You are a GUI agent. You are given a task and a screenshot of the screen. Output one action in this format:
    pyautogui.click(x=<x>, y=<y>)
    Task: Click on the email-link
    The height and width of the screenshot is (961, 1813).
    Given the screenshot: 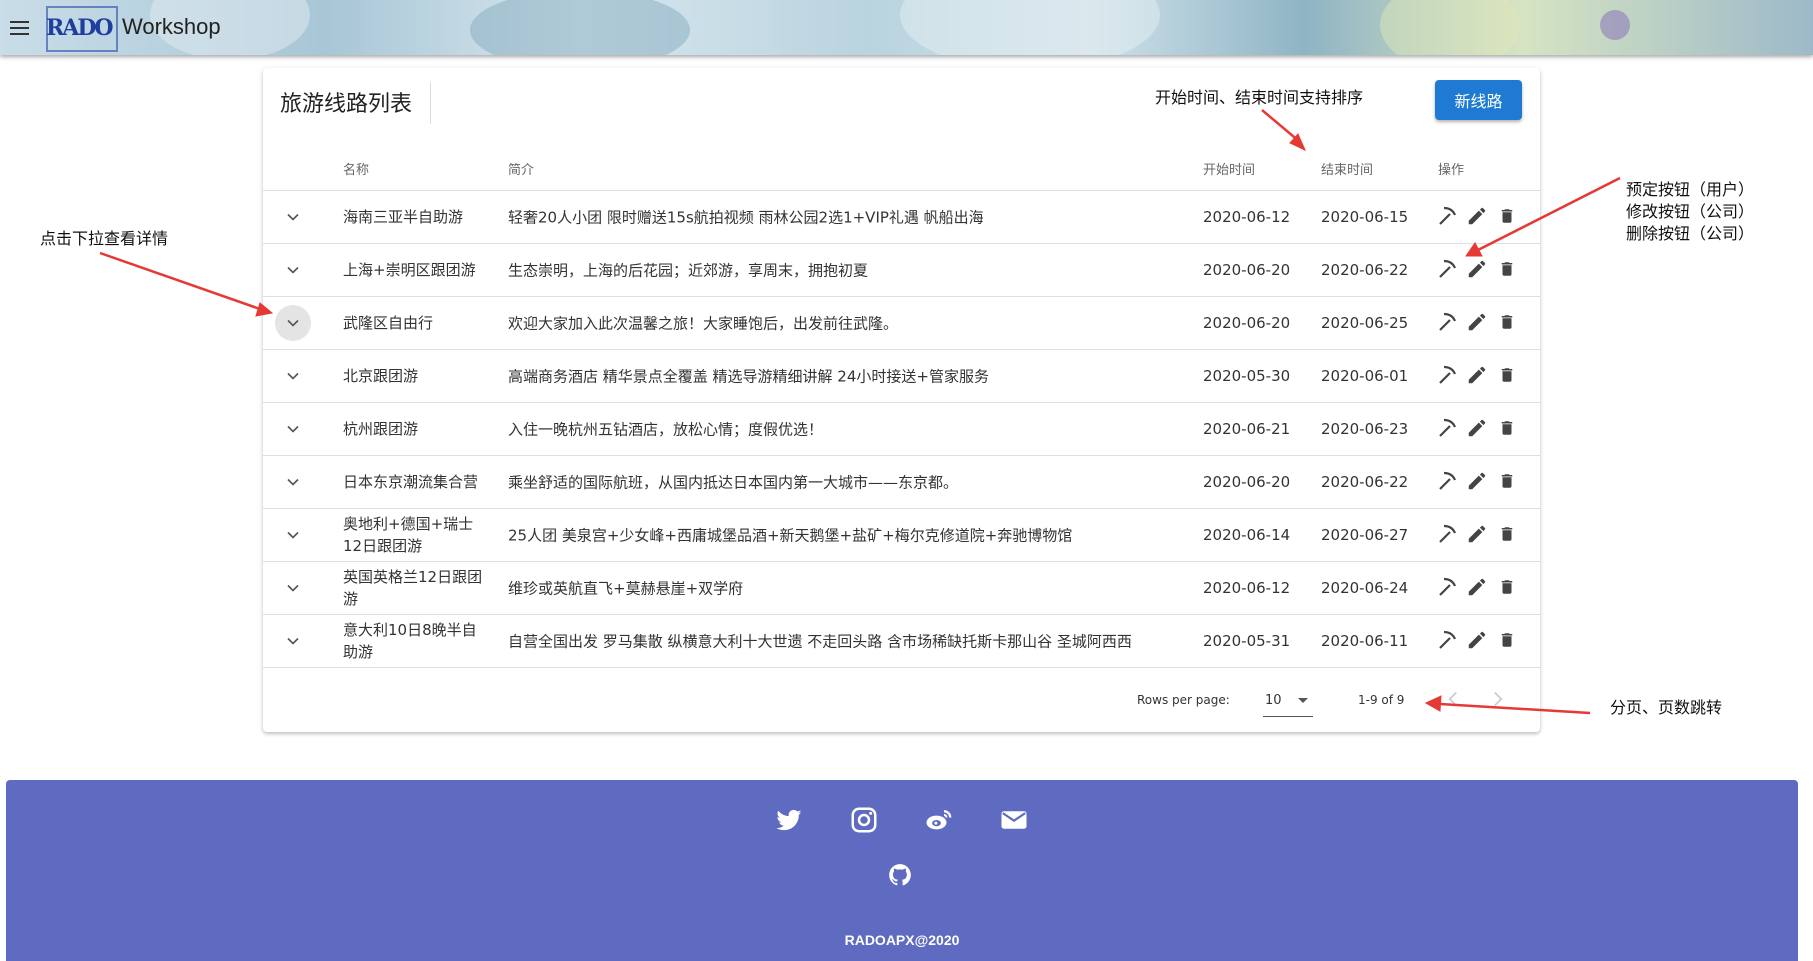 What is the action you would take?
    pyautogui.click(x=1014, y=820)
    